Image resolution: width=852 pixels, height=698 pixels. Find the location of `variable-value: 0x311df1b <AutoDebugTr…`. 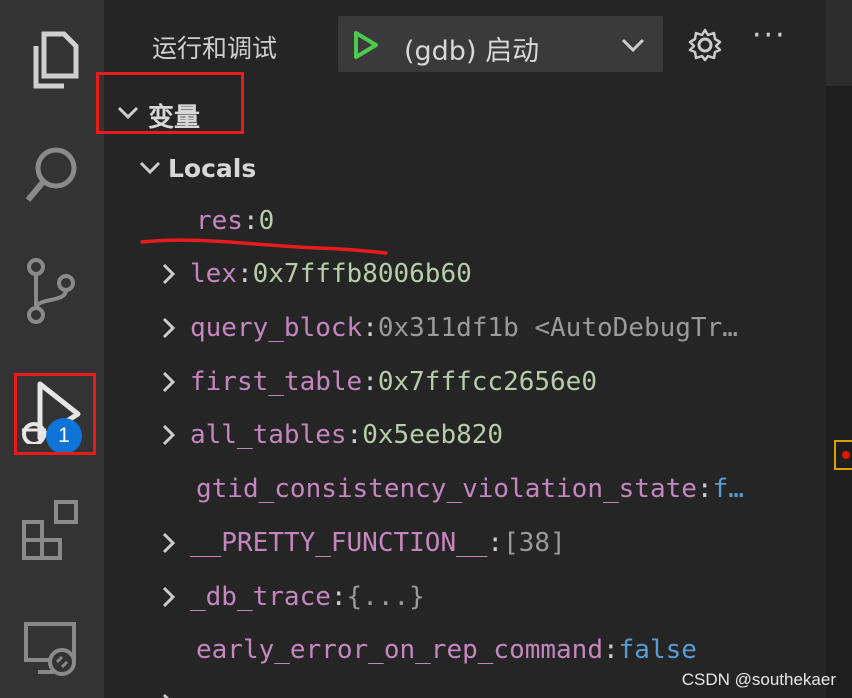

variable-value: 0x311df1b <AutoDebugTr… is located at coordinates (557, 328).